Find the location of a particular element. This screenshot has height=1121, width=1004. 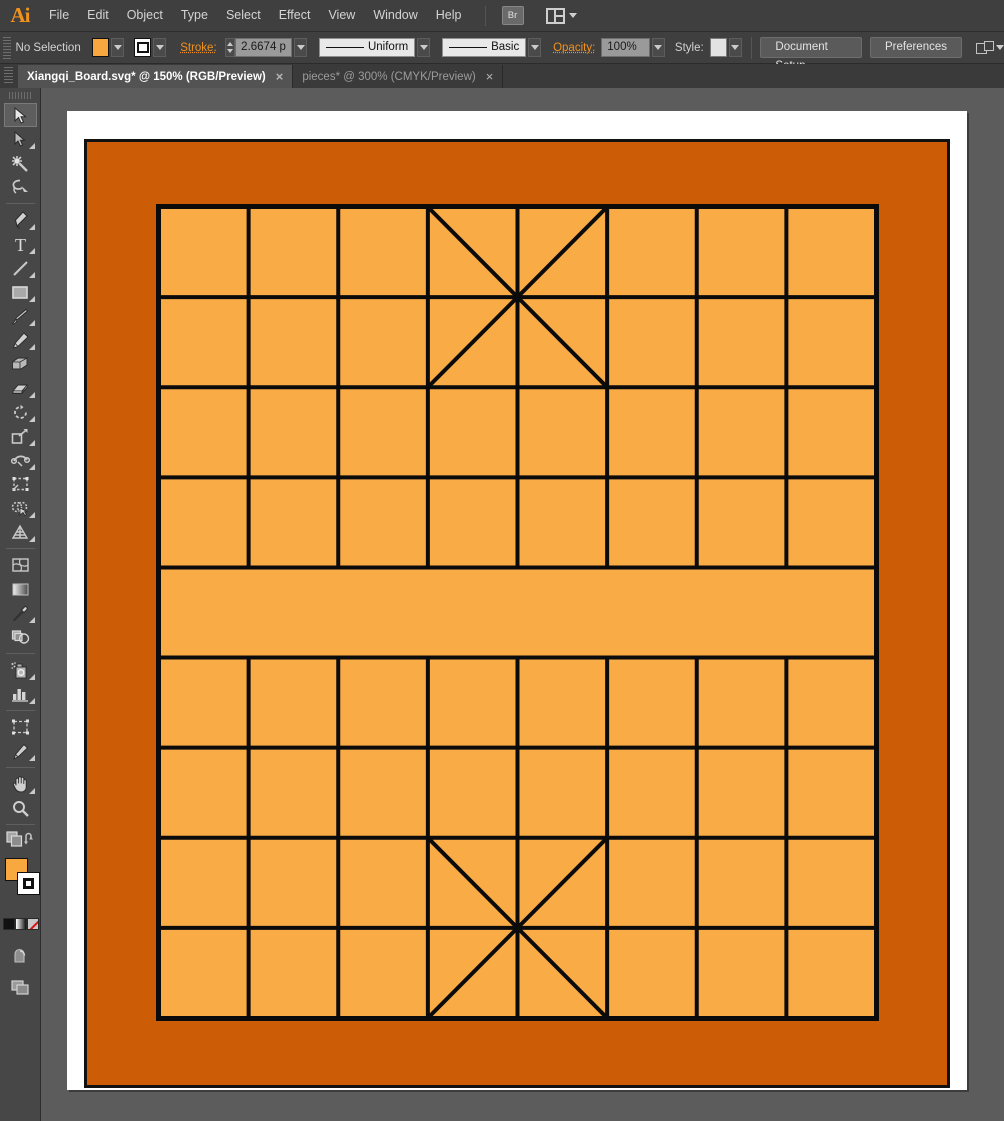

line-segment-tool is located at coordinates (20, 268).